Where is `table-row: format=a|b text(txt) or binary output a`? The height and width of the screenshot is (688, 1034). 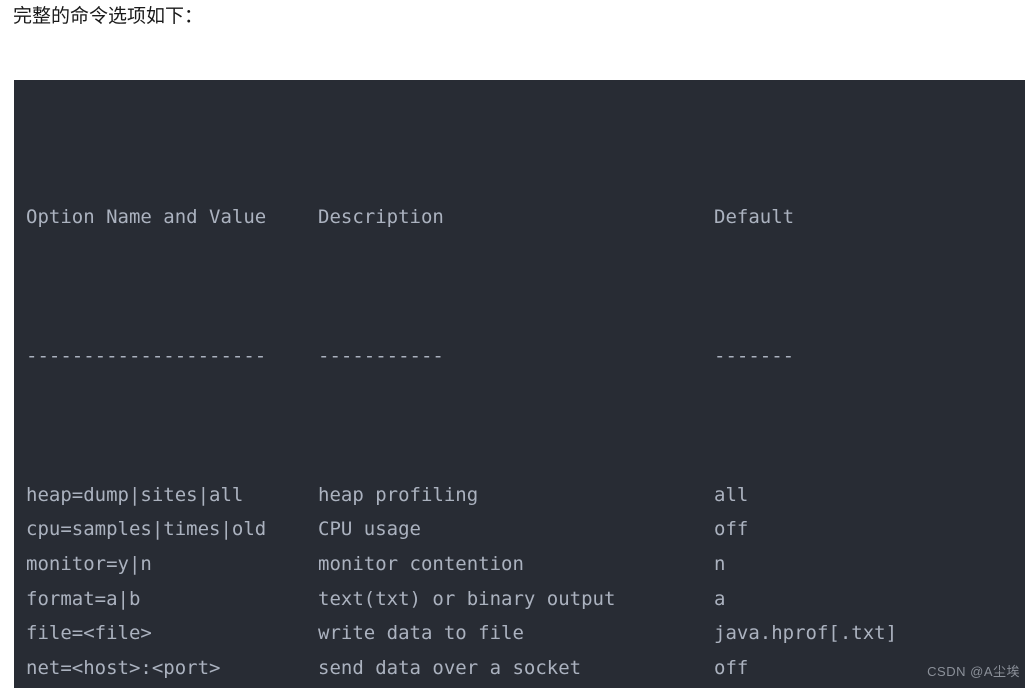
table-row: format=a|b text(txt) or binary output a is located at coordinates (369, 599).